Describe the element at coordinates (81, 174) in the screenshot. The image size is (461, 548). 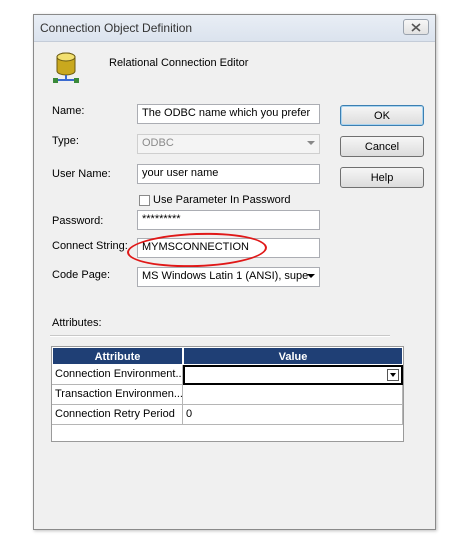
I see `username-label: User Name:` at that location.